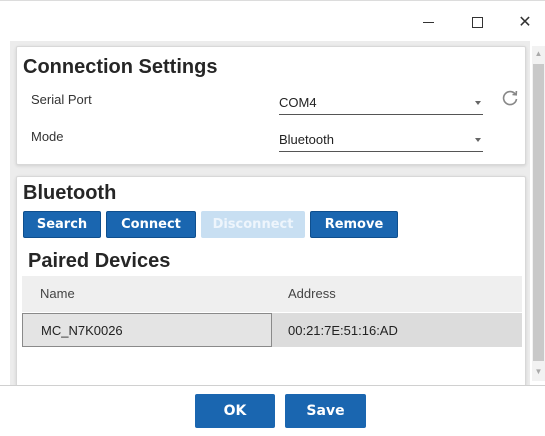 The width and height of the screenshot is (545, 436). I want to click on device-address-cell: 00:21:7E:51:16:AD, so click(343, 330).